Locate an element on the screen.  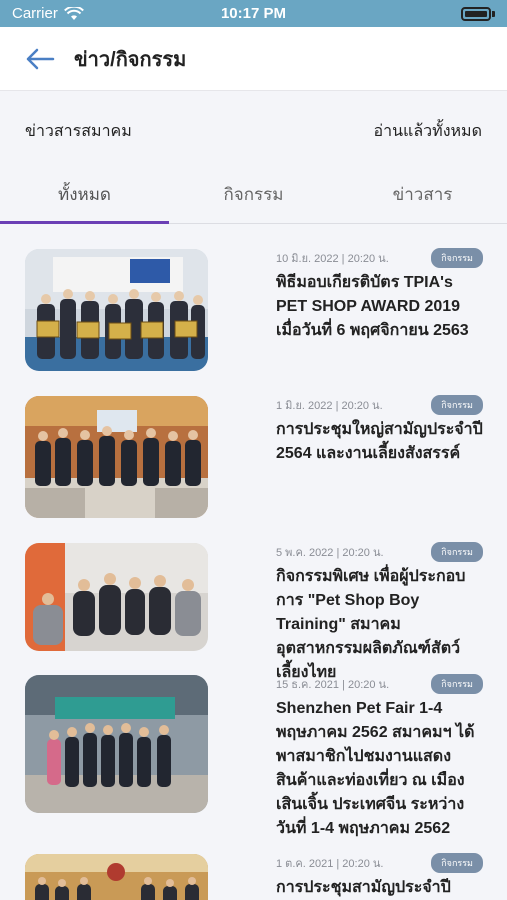
subheader: ข่าวสารสมาคม อ่านแล้วทั้งหมด is located at coordinates (253, 131).